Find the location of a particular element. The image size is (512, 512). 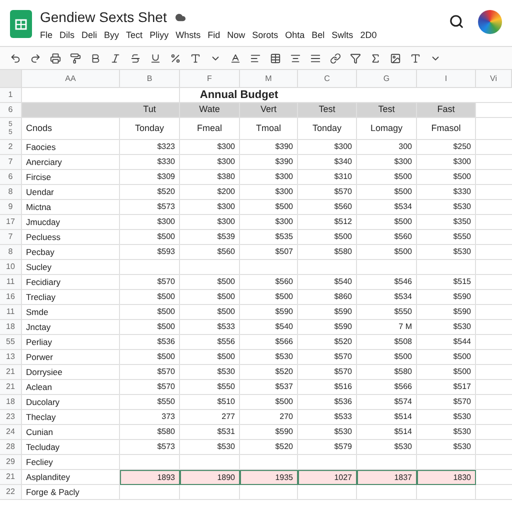

menu-item: Bel is located at coordinates (318, 35).